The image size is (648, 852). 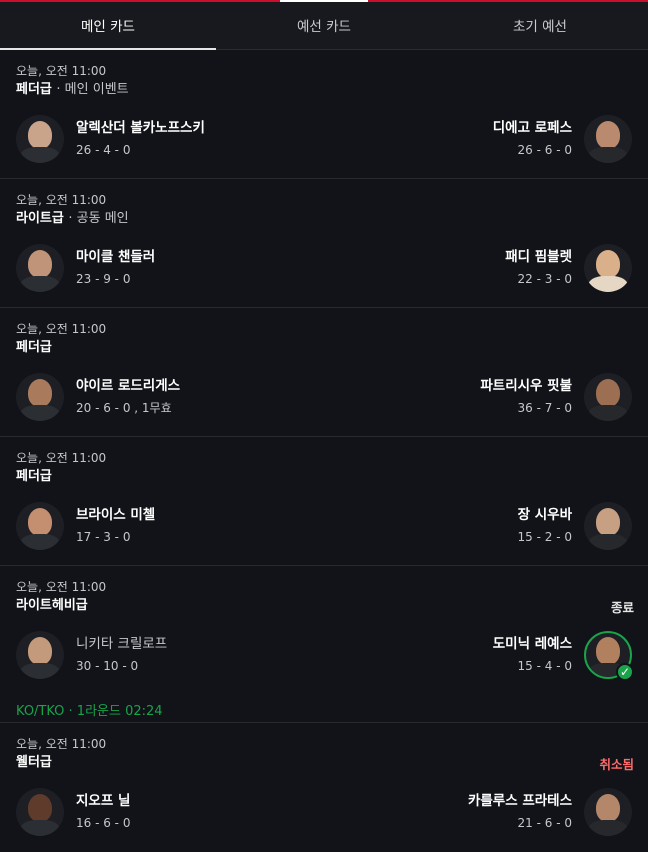 What do you see at coordinates (544, 666) in the screenshot?
I see `fighter-record: 15 - 4 - 0` at bounding box center [544, 666].